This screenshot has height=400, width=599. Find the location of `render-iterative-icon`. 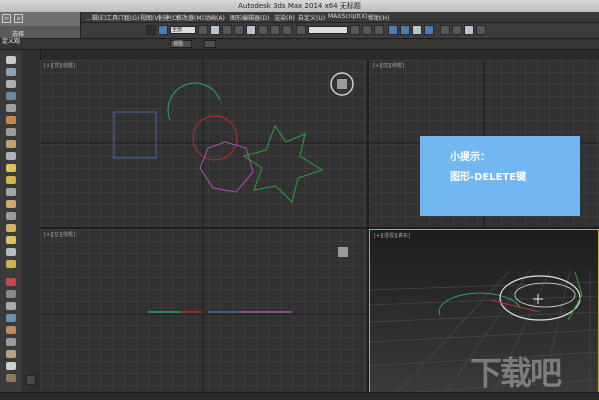

render-iterative-icon is located at coordinates (481, 30).